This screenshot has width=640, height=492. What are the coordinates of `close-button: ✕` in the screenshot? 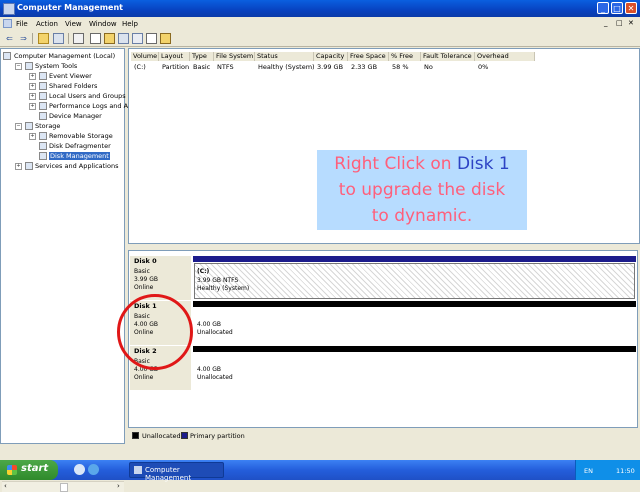 It's located at (631, 8).